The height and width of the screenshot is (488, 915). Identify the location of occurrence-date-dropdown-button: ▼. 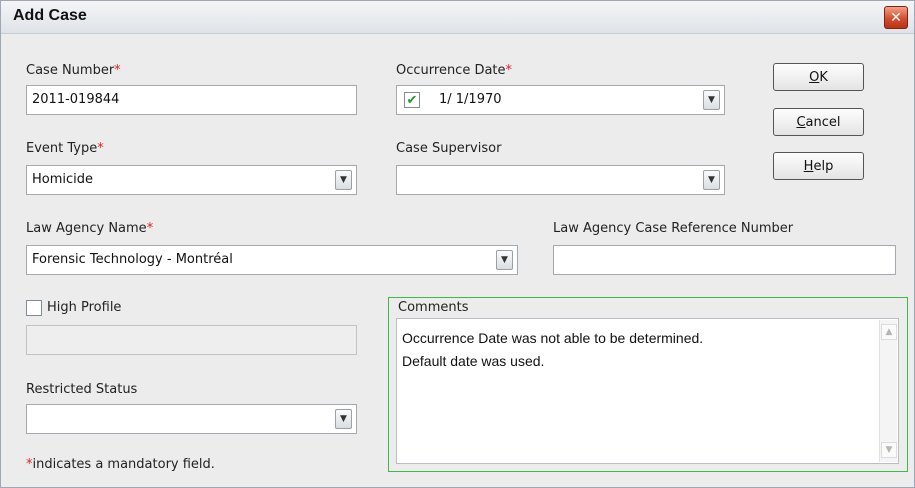
(711, 100).